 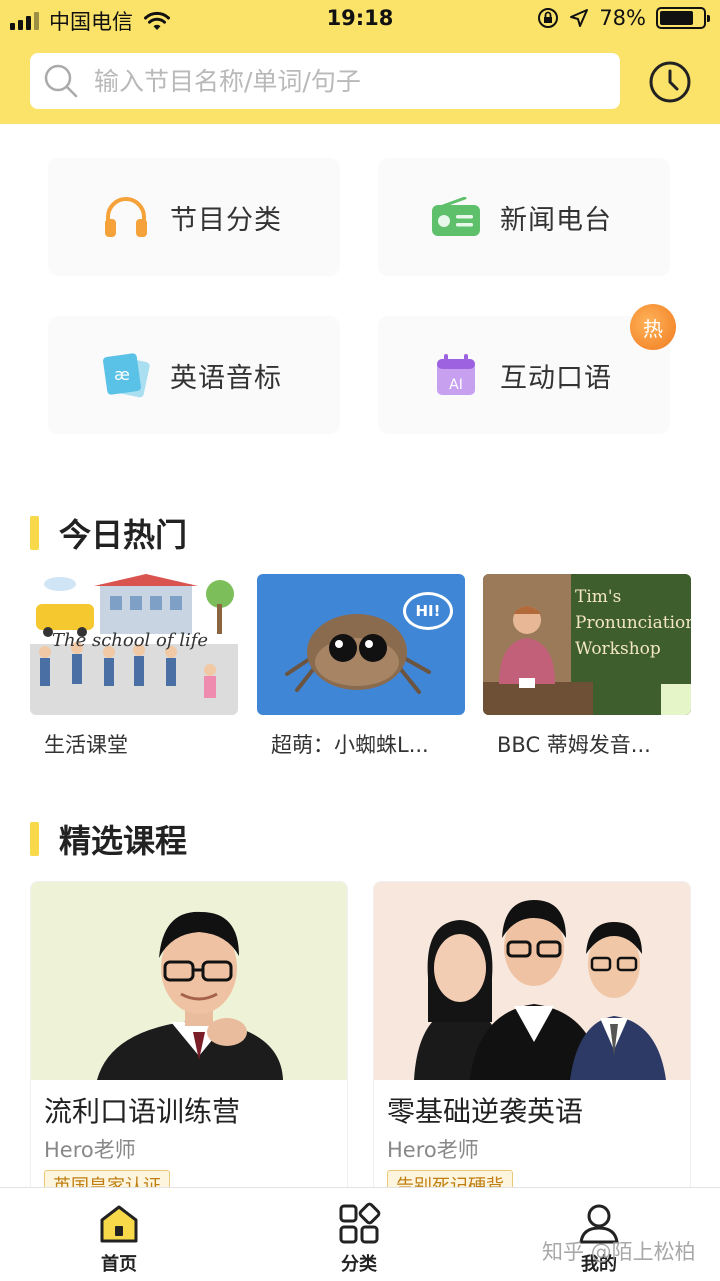 I want to click on battery-percent: 78%, so click(x=622, y=18).